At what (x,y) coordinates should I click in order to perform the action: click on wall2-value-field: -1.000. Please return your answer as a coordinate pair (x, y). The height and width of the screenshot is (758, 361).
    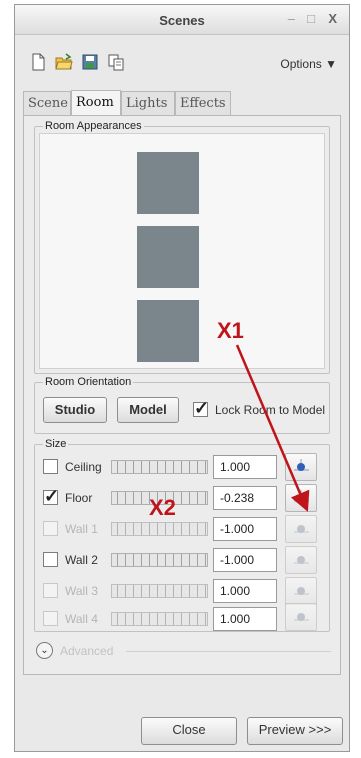
    Looking at the image, I should click on (245, 560).